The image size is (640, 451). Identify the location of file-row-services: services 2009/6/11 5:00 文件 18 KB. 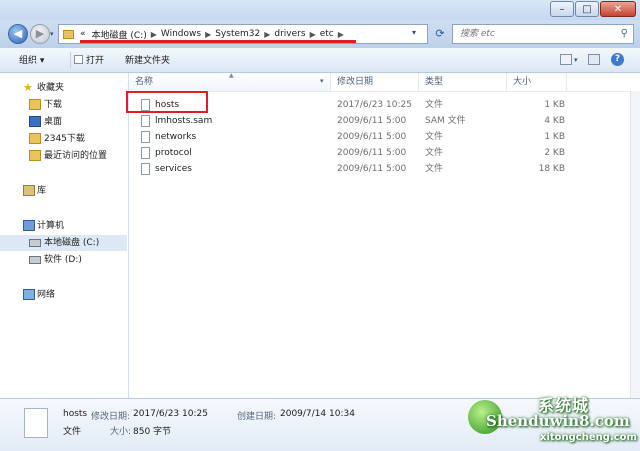
(349, 169).